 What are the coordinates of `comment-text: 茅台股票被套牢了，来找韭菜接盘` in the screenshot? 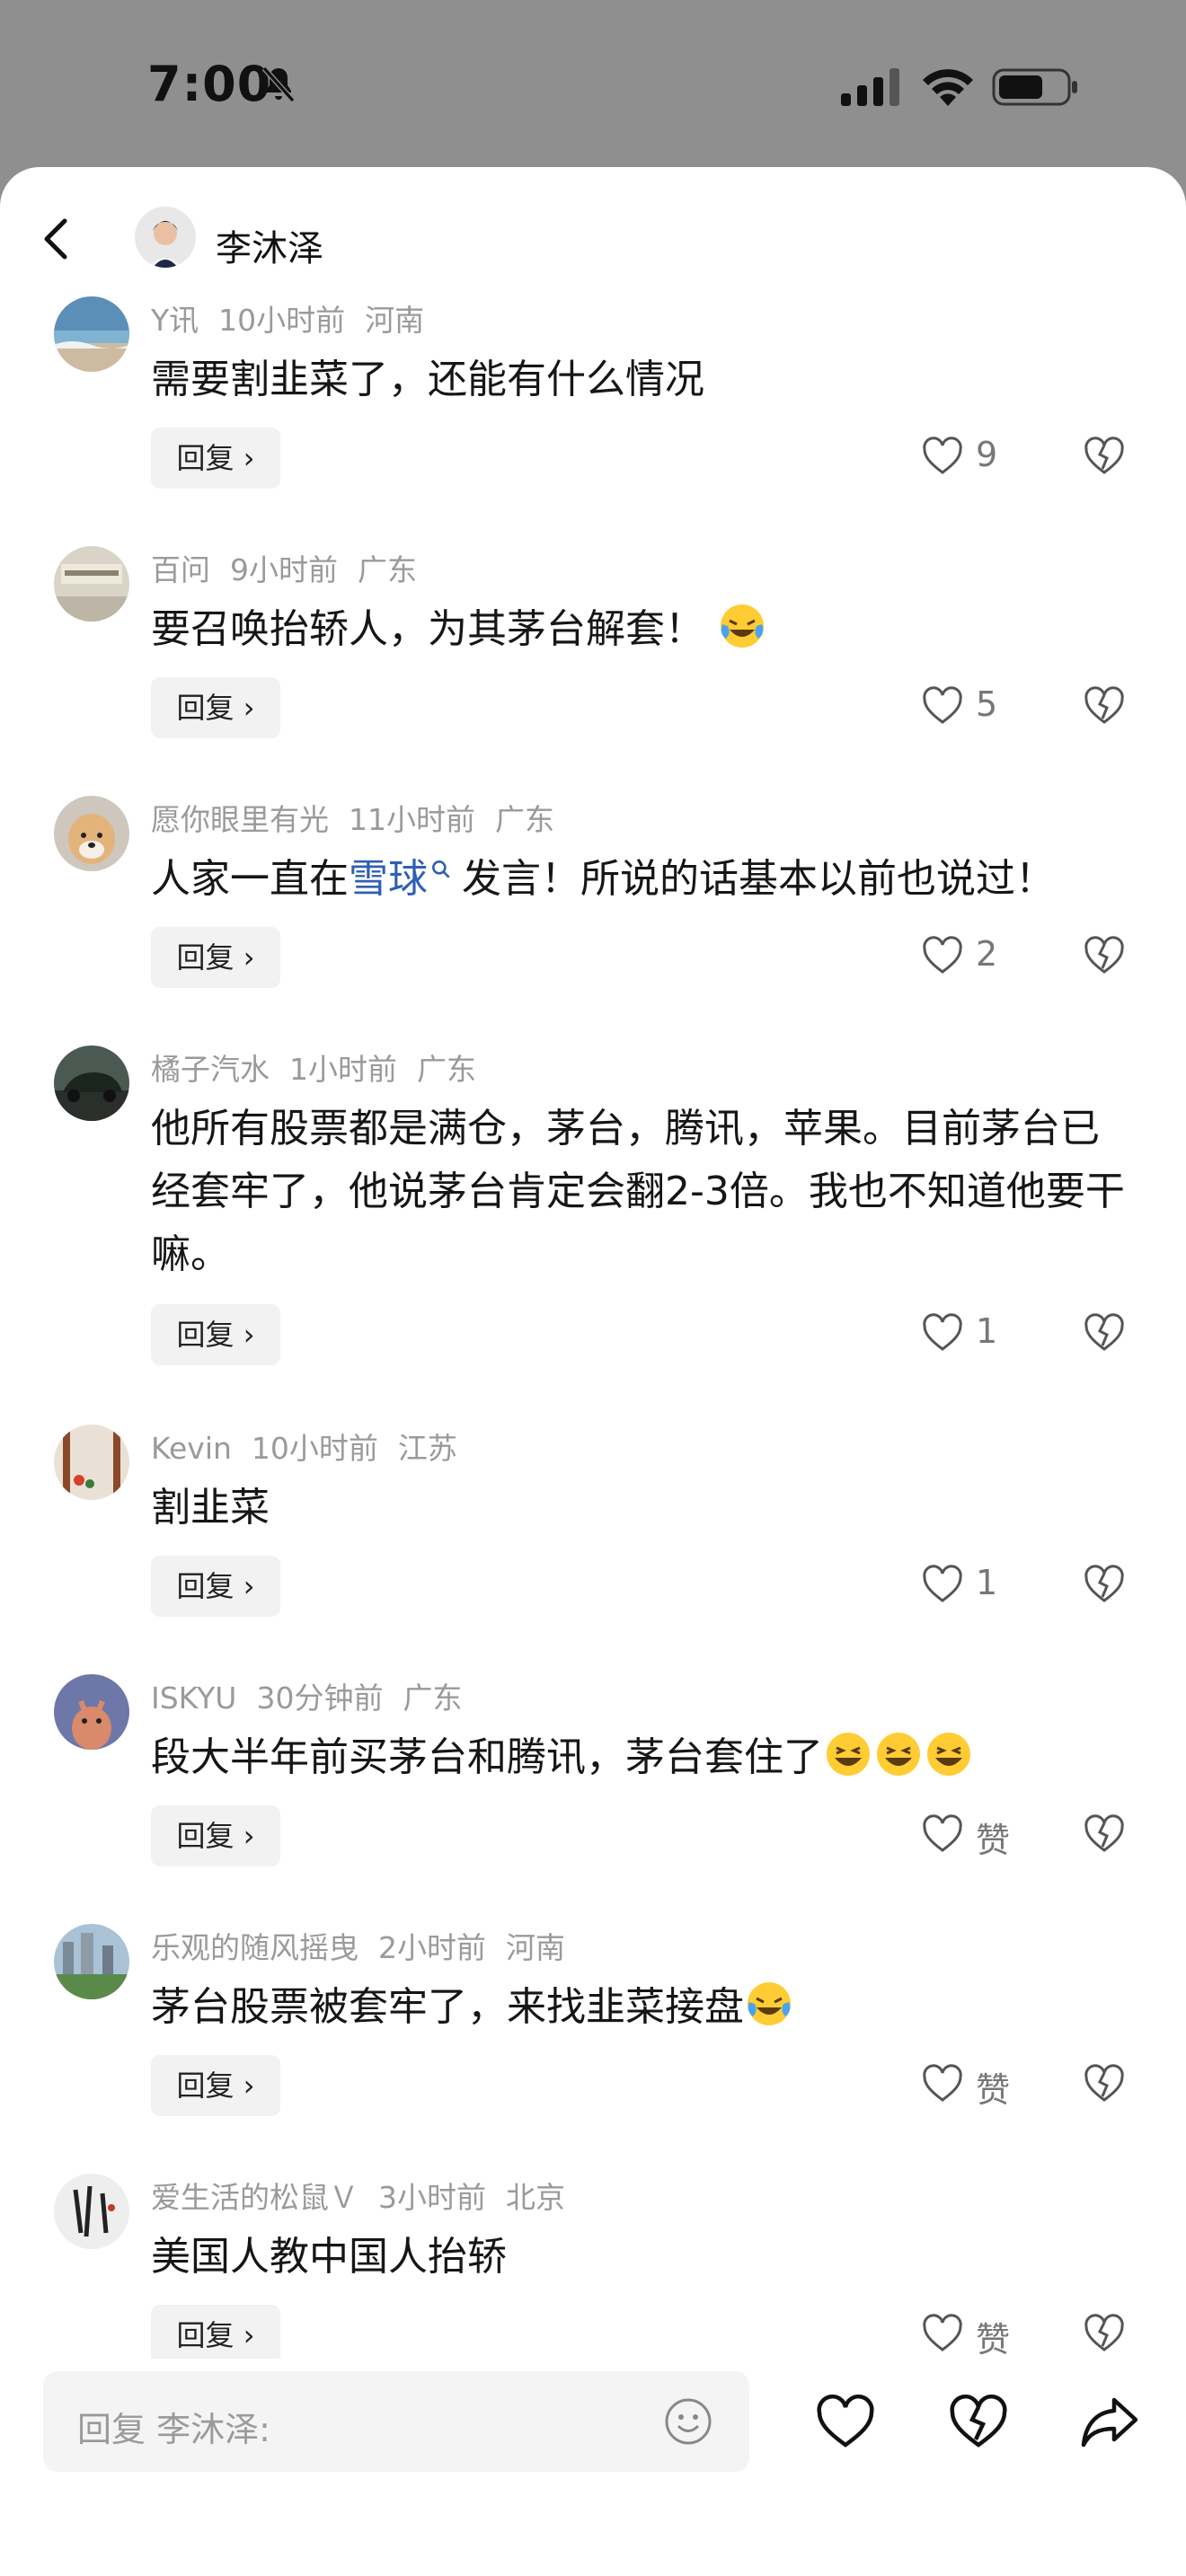 It's located at (640, 2007).